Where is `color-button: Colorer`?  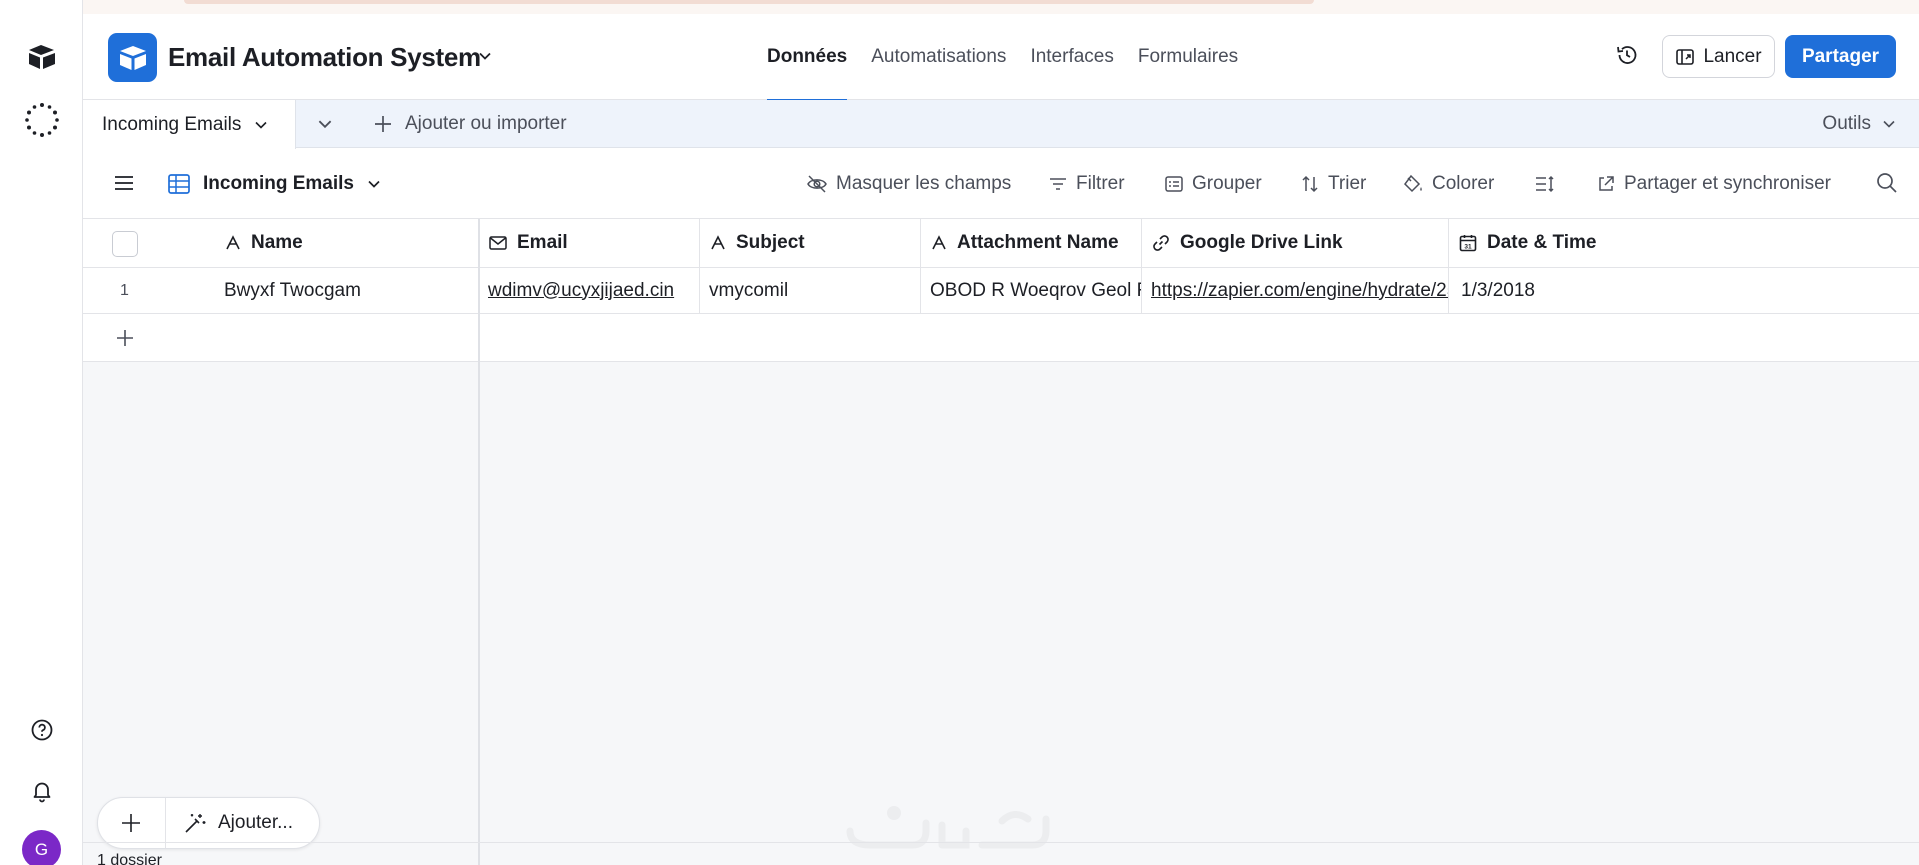
color-button: Colorer is located at coordinates (1448, 184).